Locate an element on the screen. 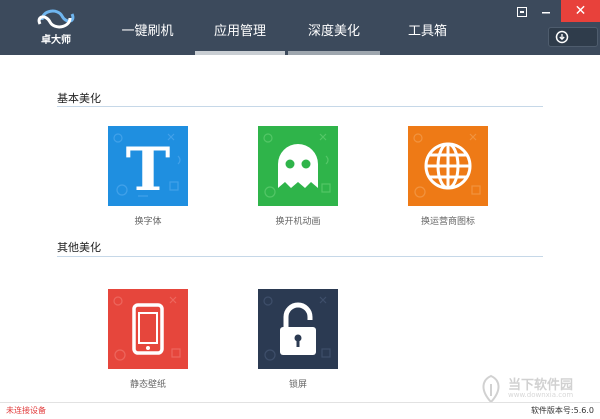  tile-boot-animation is located at coordinates (298, 166).